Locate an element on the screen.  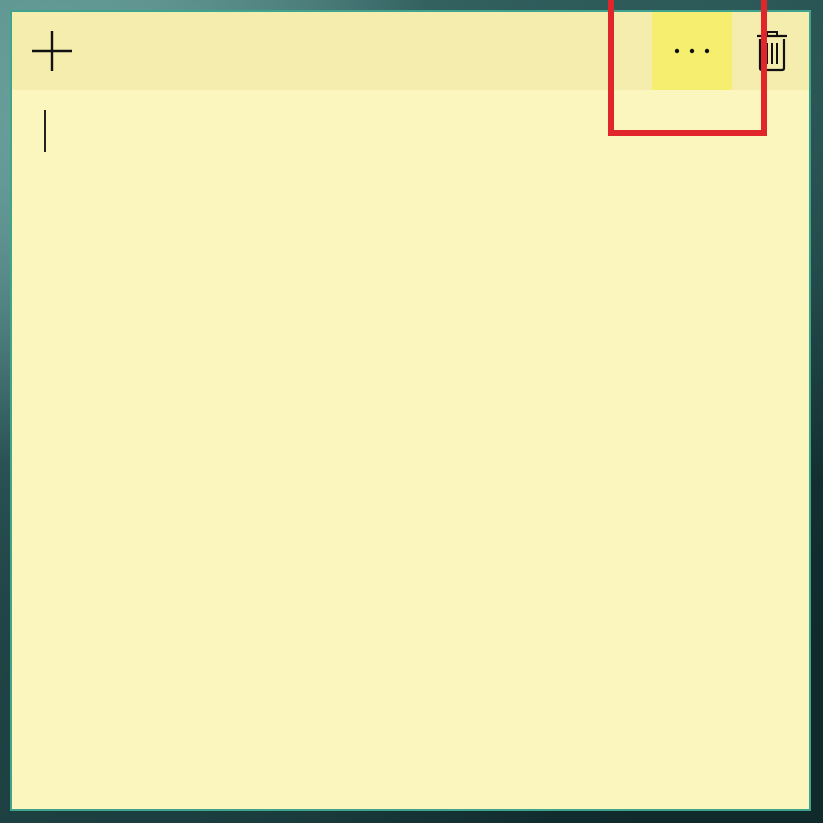
new-note-button is located at coordinates (52, 51).